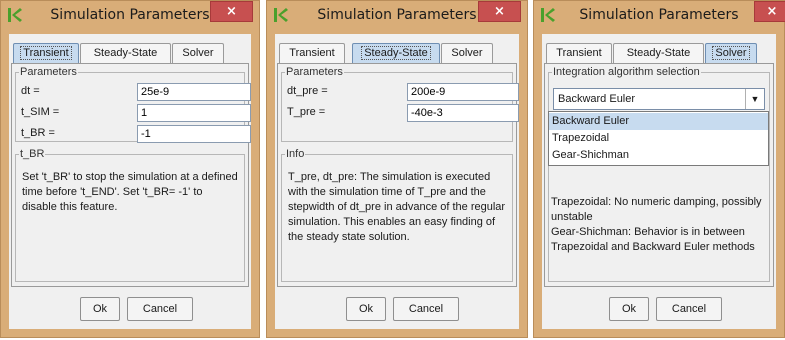 The image size is (785, 340). Describe the element at coordinates (463, 92) in the screenshot. I see `dt-pre-input` at that location.